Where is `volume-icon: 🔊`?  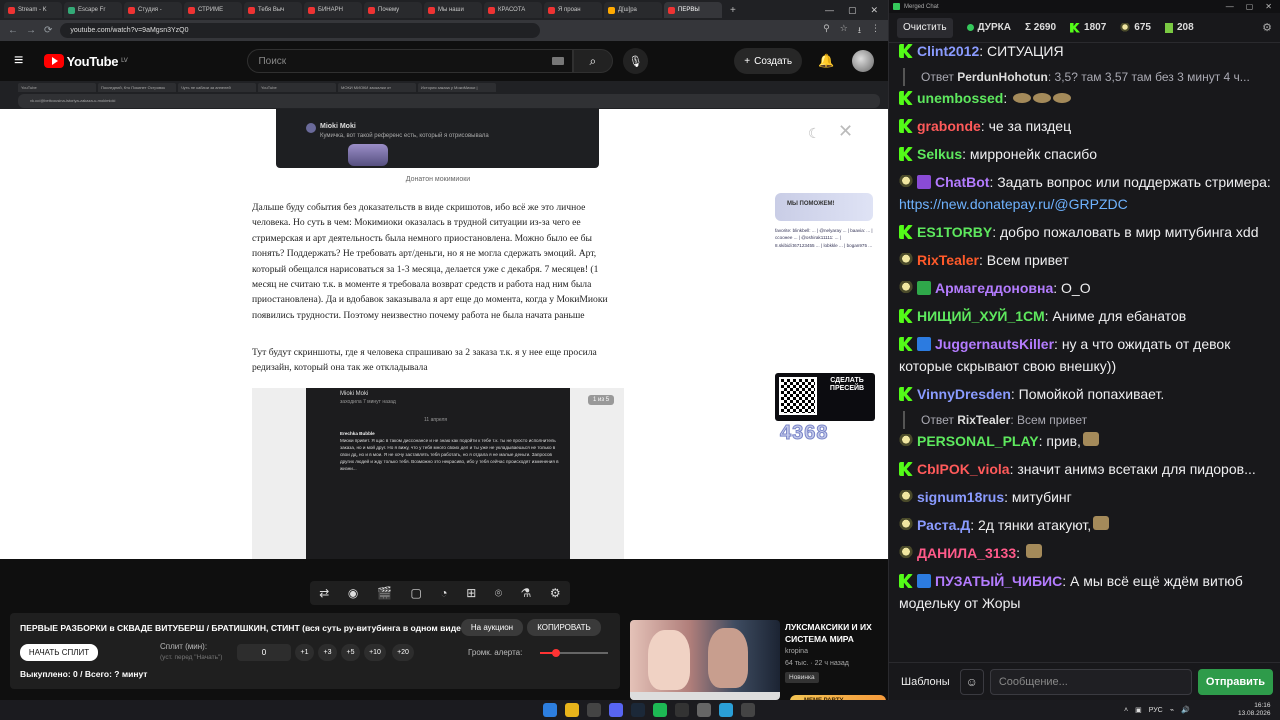
volume-icon: 🔊 is located at coordinates (1185, 710).